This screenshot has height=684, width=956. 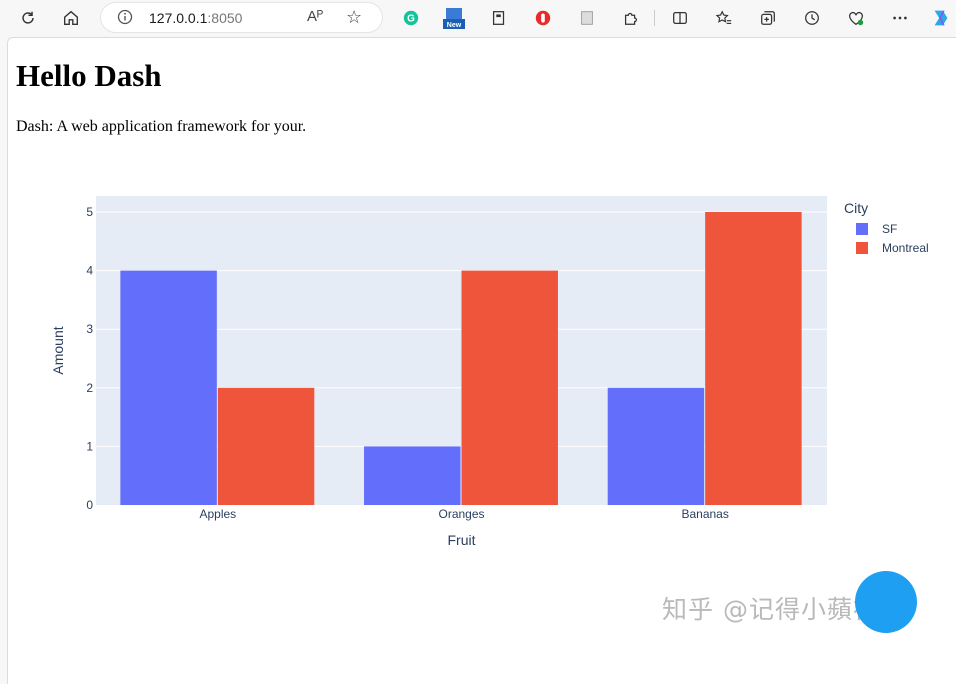 What do you see at coordinates (461, 514) in the screenshot?
I see `x-tick-label: Oranges` at bounding box center [461, 514].